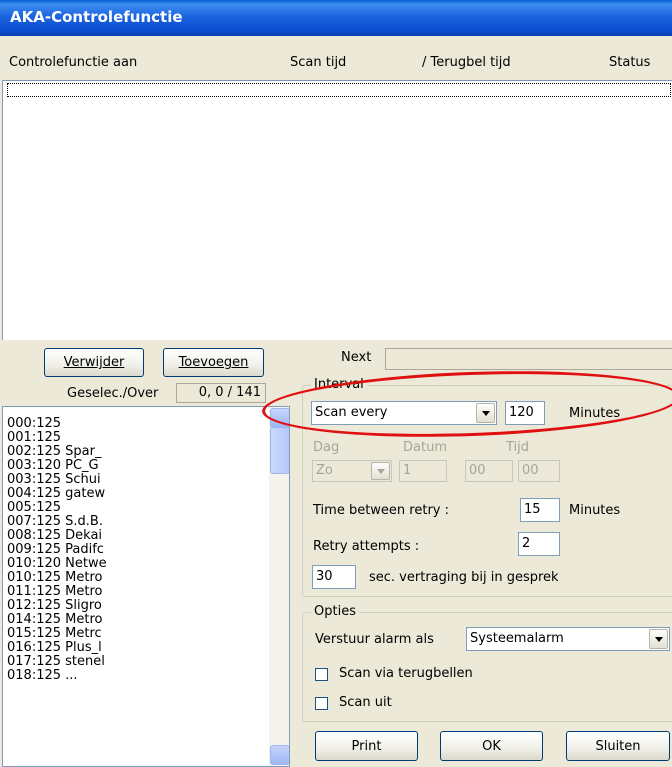 This screenshot has height=767, width=672. What do you see at coordinates (595, 510) in the screenshot?
I see `retry-unit-label: Minutes` at bounding box center [595, 510].